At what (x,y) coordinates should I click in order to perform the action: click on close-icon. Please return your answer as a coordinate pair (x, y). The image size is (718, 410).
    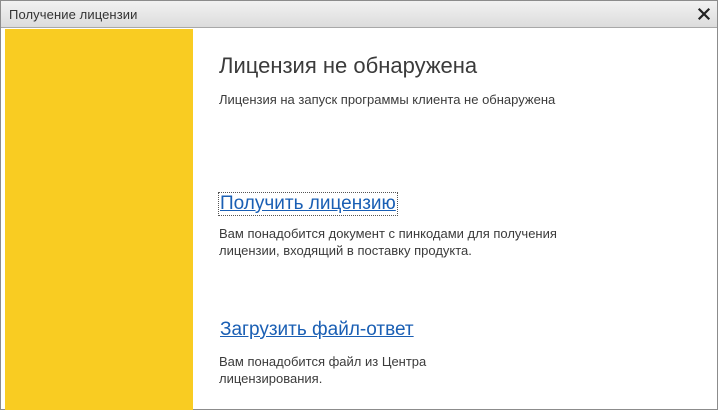
    Looking at the image, I should click on (704, 14).